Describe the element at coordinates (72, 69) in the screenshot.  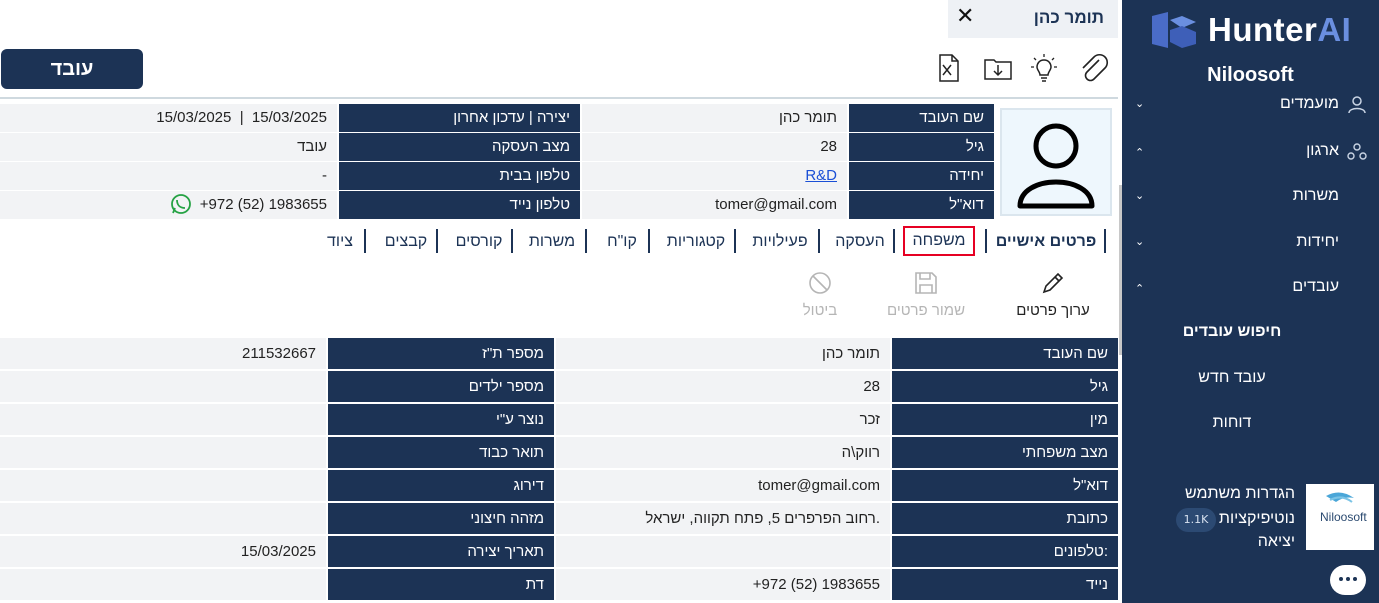
I see `employee-button: עובד` at that location.